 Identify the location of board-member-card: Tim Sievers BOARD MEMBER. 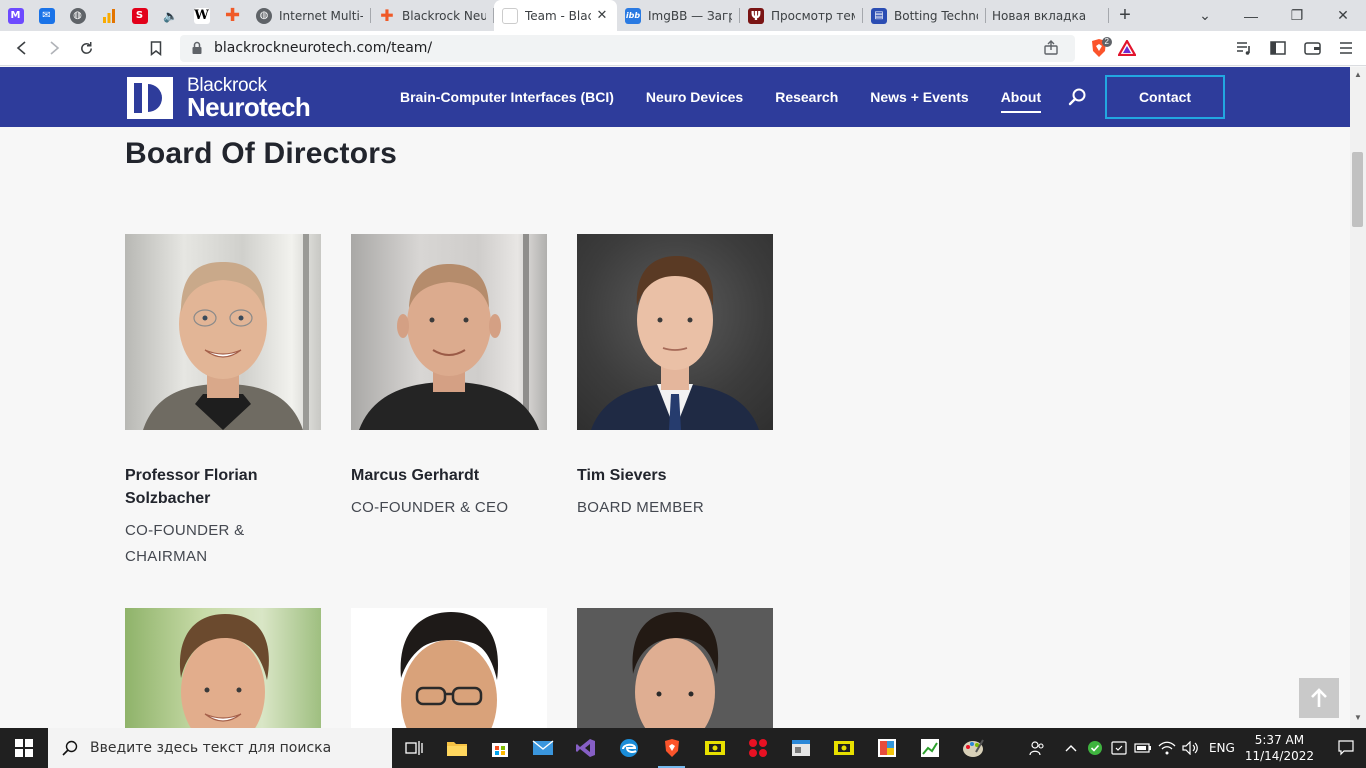
(675, 377).